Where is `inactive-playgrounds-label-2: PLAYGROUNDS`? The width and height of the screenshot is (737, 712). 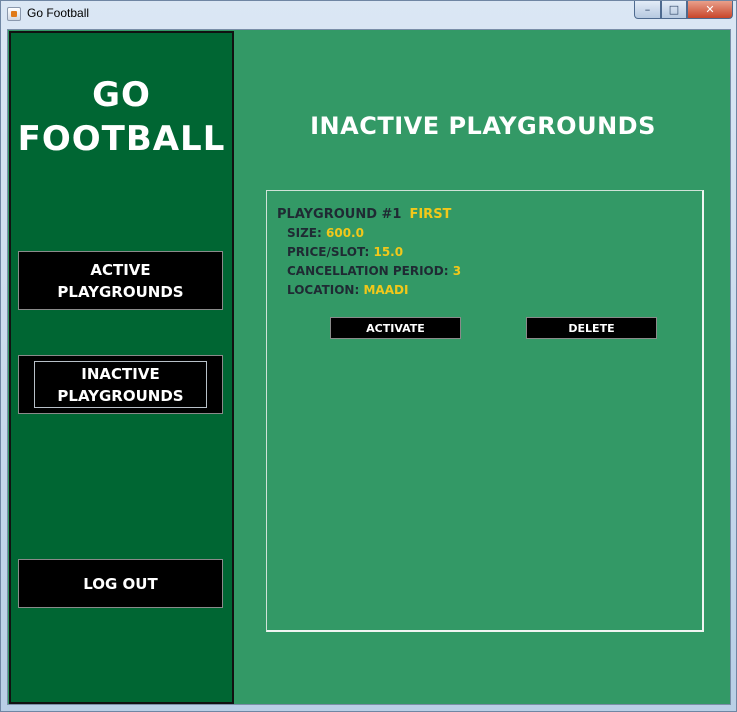
inactive-playgrounds-label-2: PLAYGROUNDS is located at coordinates (120, 395).